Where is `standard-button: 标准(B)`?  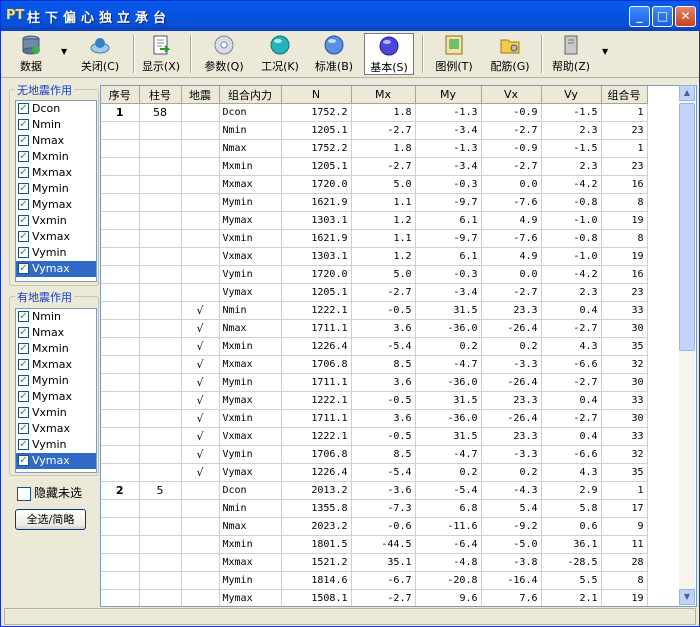
standard-button: 标准(B) is located at coordinates (334, 54).